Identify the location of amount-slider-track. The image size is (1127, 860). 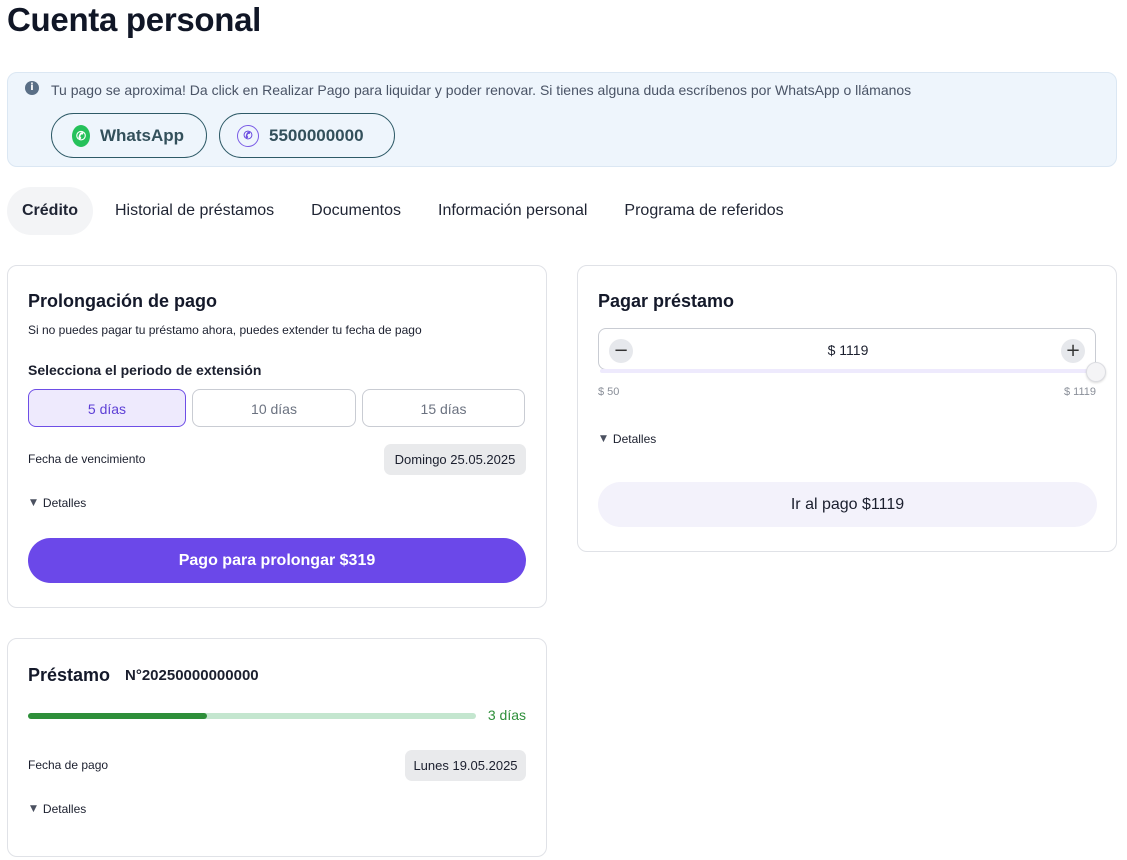
(848, 371).